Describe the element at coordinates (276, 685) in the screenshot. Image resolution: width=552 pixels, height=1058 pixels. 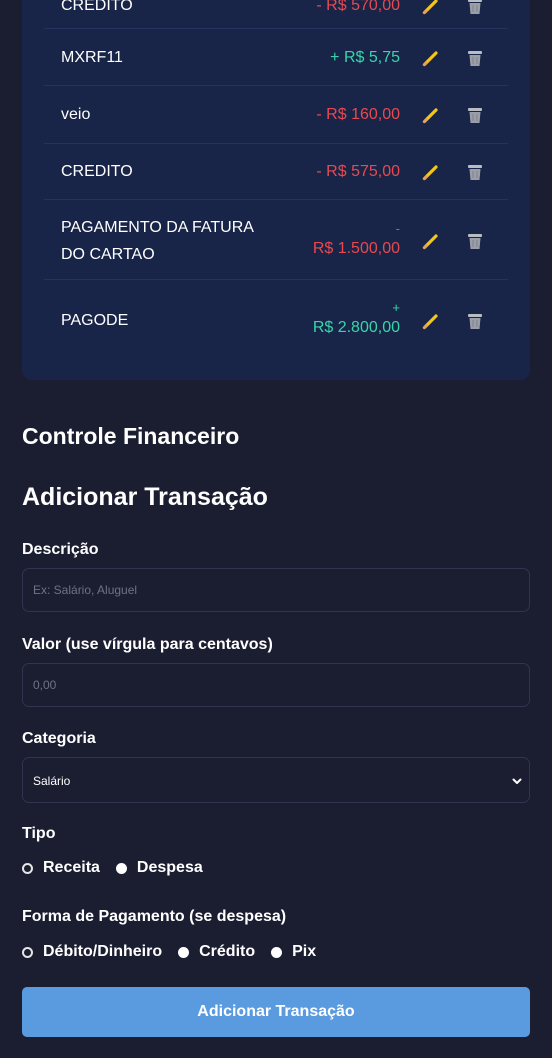
I see `amount-input` at that location.